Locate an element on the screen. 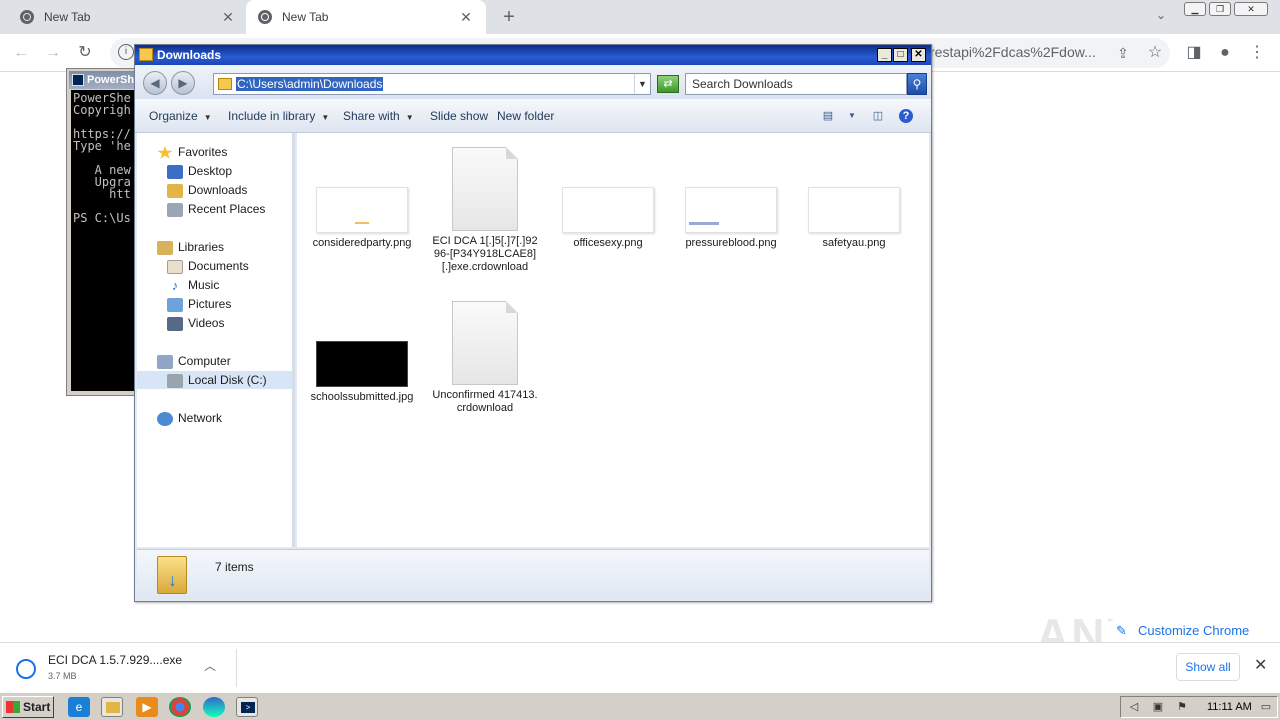 This screenshot has height=720, width=1280. nav-network: Network is located at coordinates (189, 418).